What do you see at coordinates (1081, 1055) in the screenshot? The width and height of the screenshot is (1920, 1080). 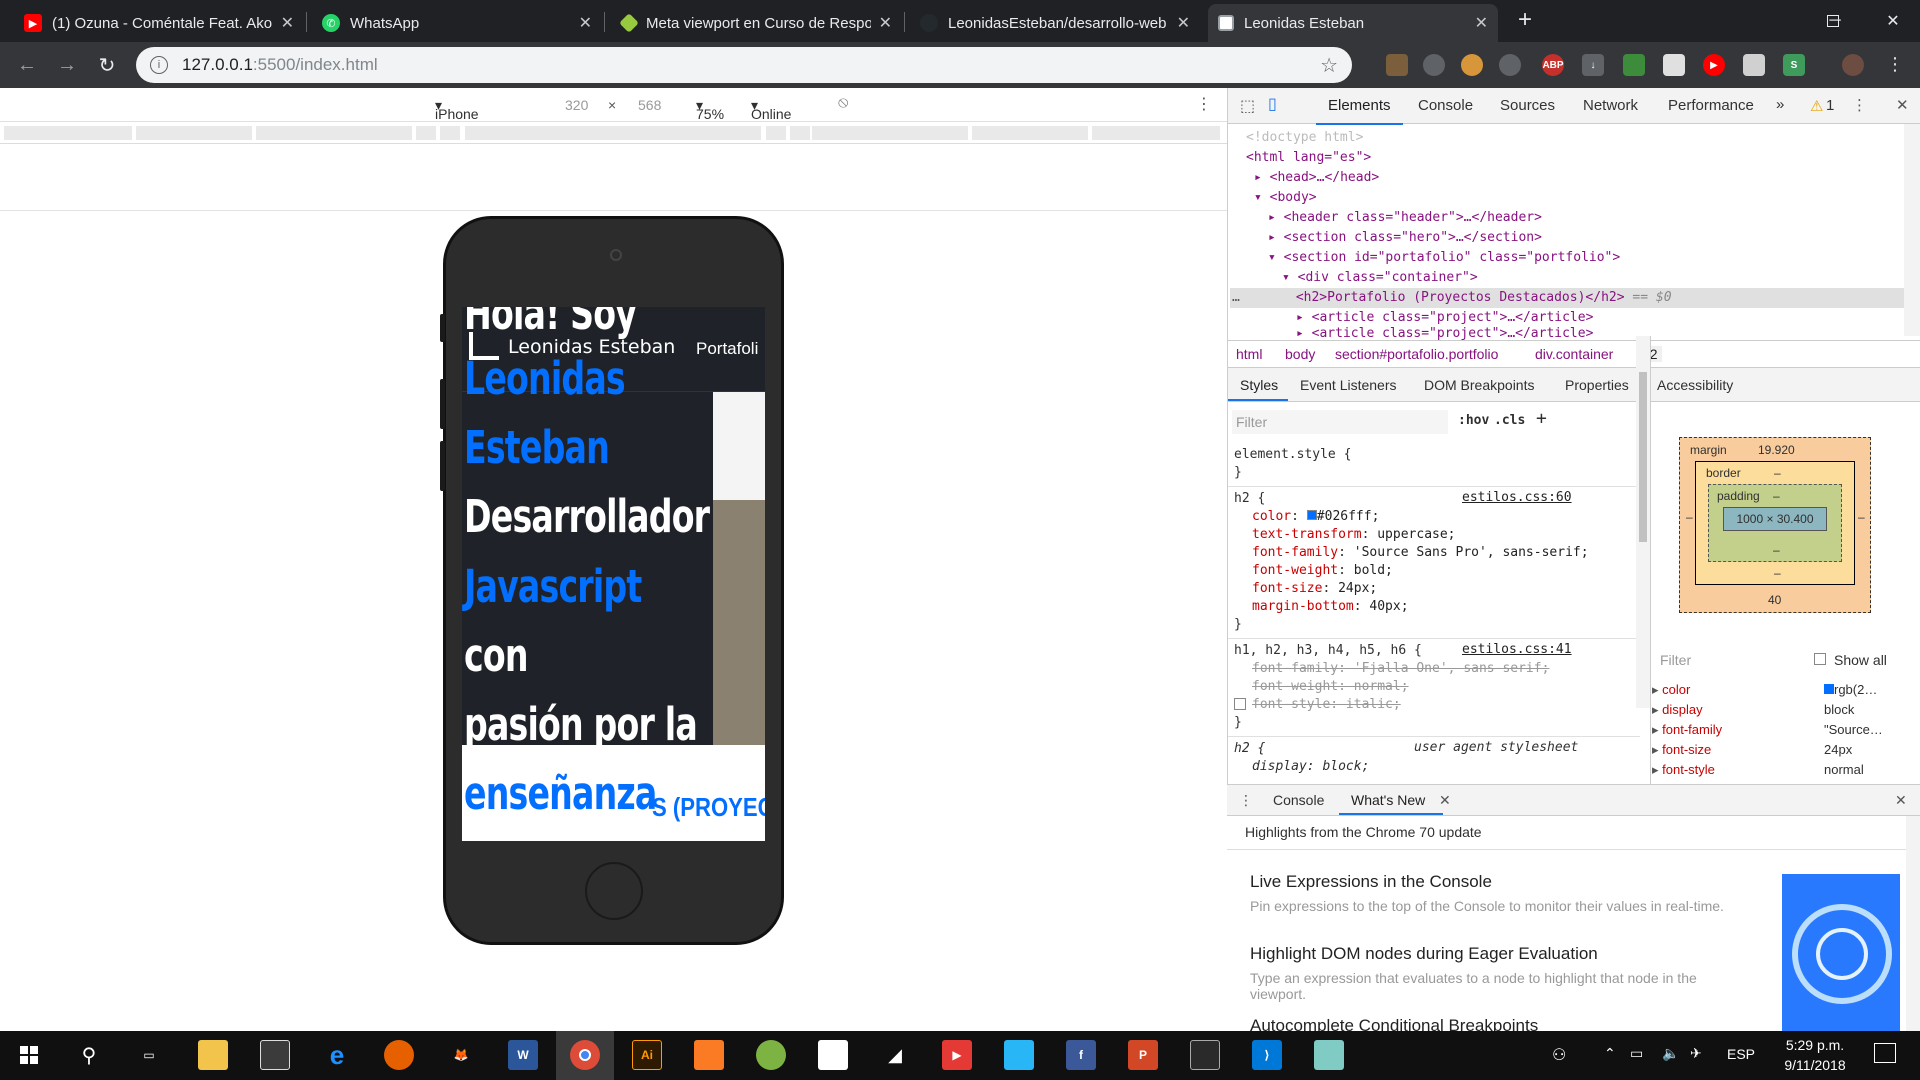 I see `facebook-icon: f` at bounding box center [1081, 1055].